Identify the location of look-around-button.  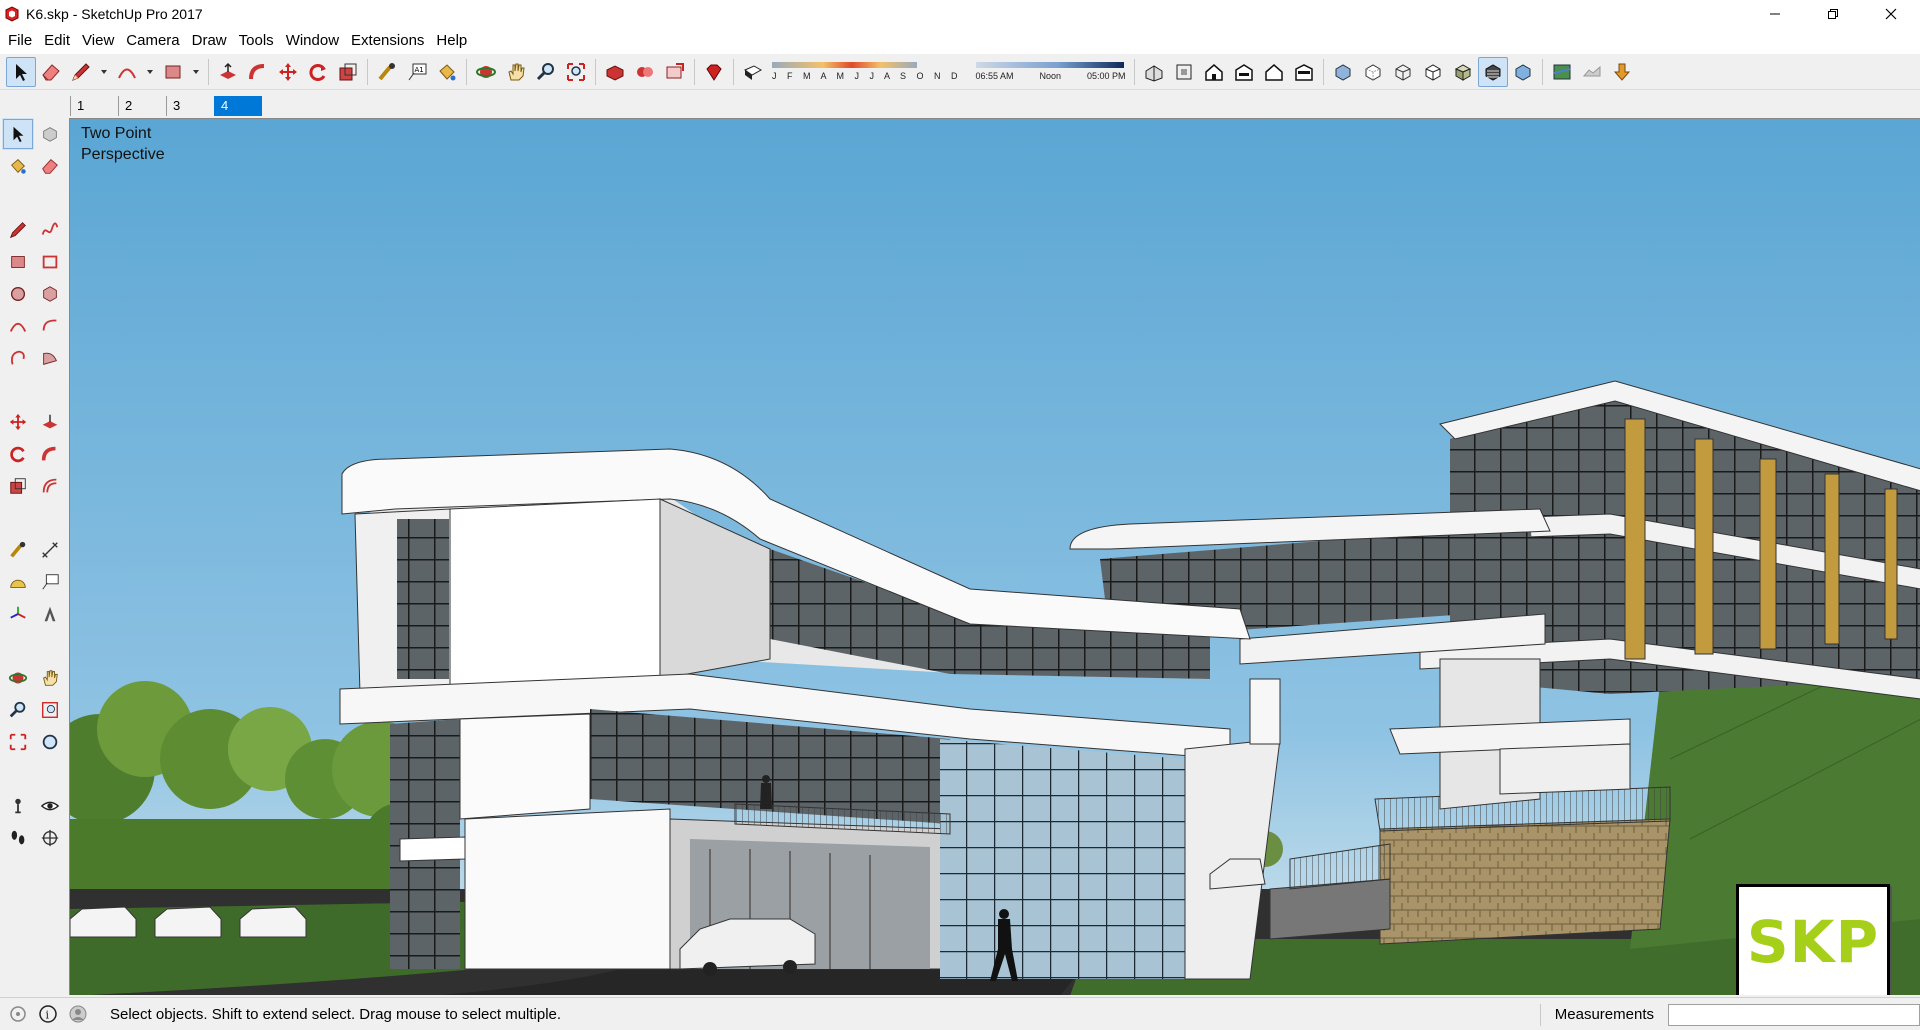
(50, 806).